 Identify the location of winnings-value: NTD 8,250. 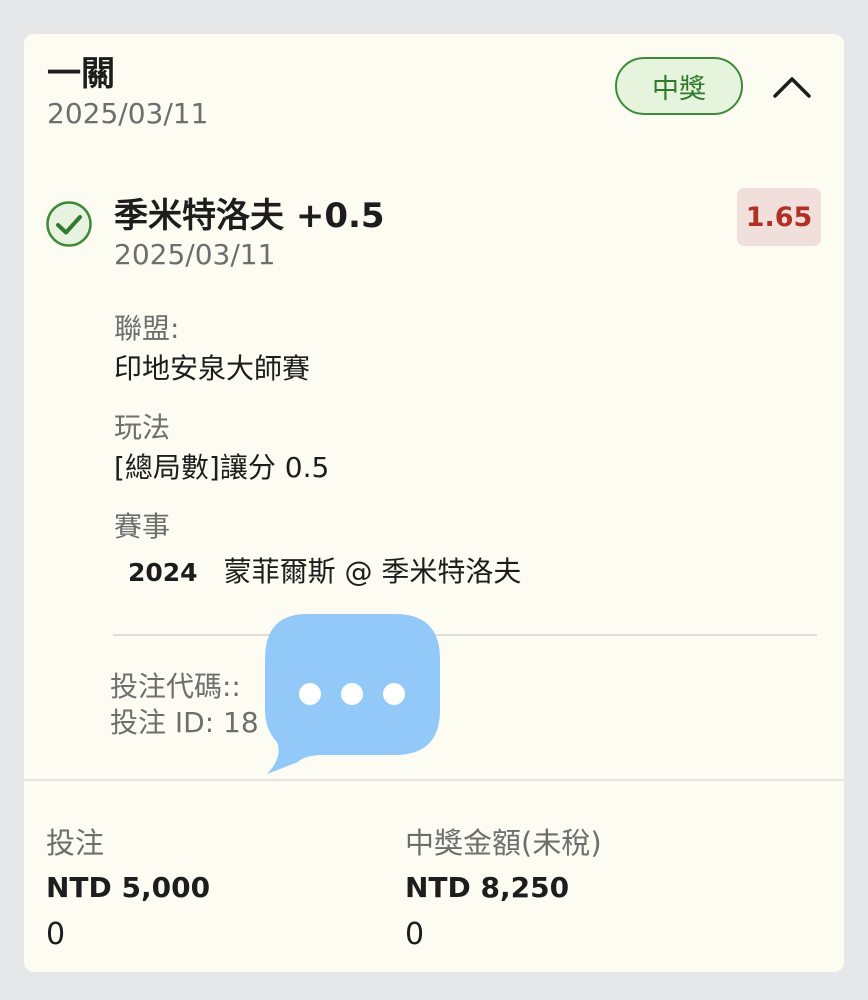
(487, 887).